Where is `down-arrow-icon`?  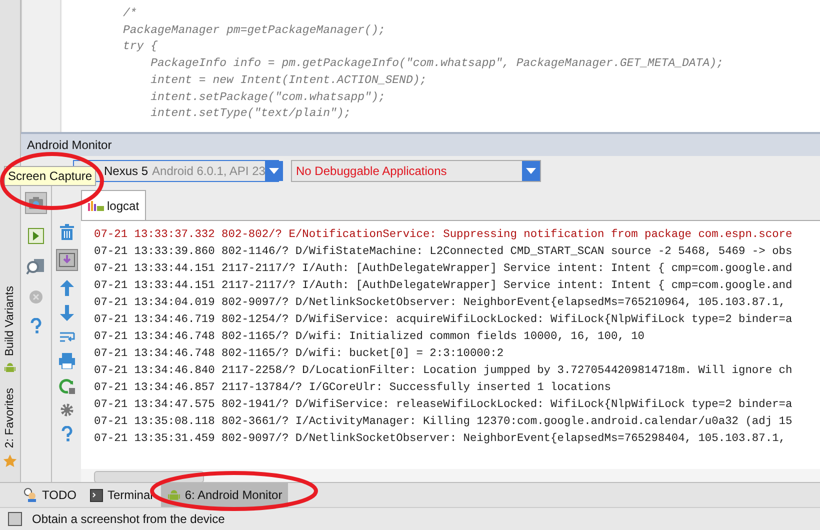
down-arrow-icon is located at coordinates (67, 313).